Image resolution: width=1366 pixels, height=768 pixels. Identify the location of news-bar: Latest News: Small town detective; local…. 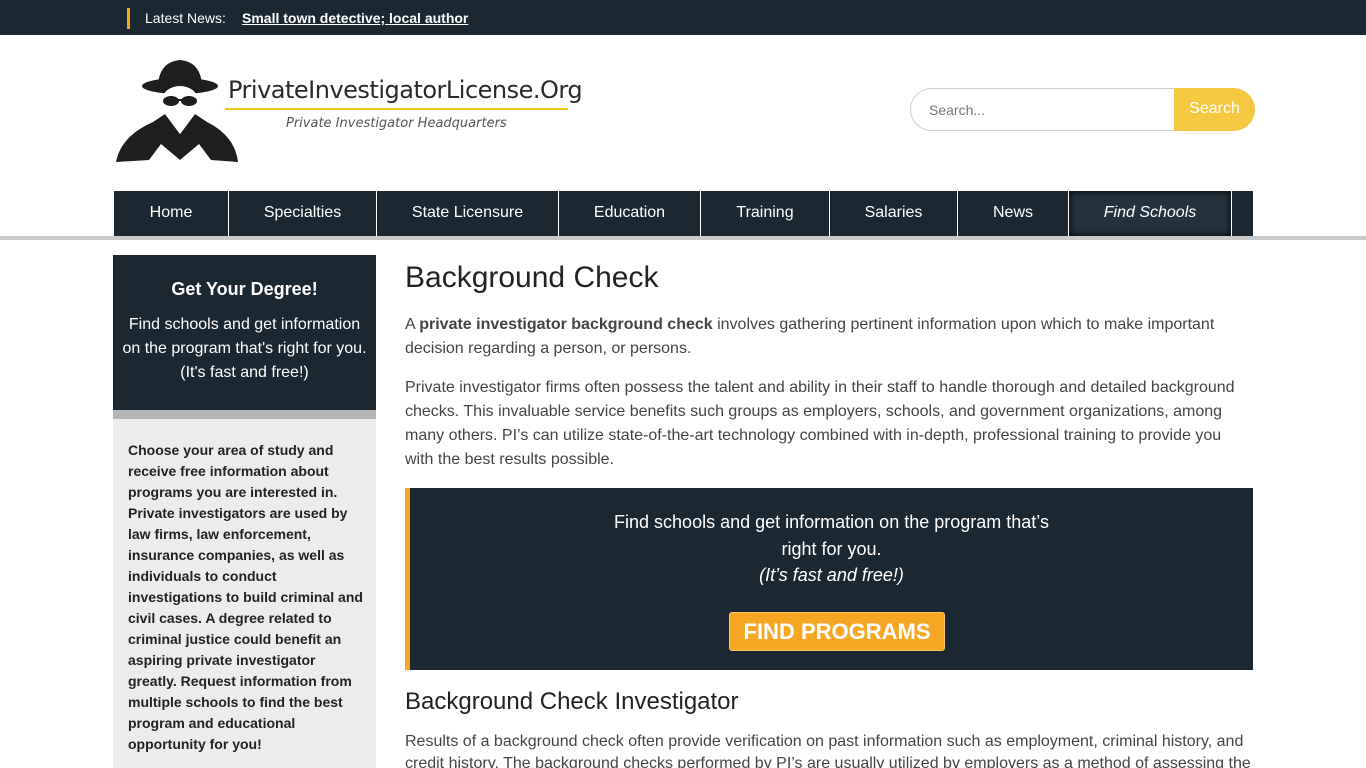
(683, 17).